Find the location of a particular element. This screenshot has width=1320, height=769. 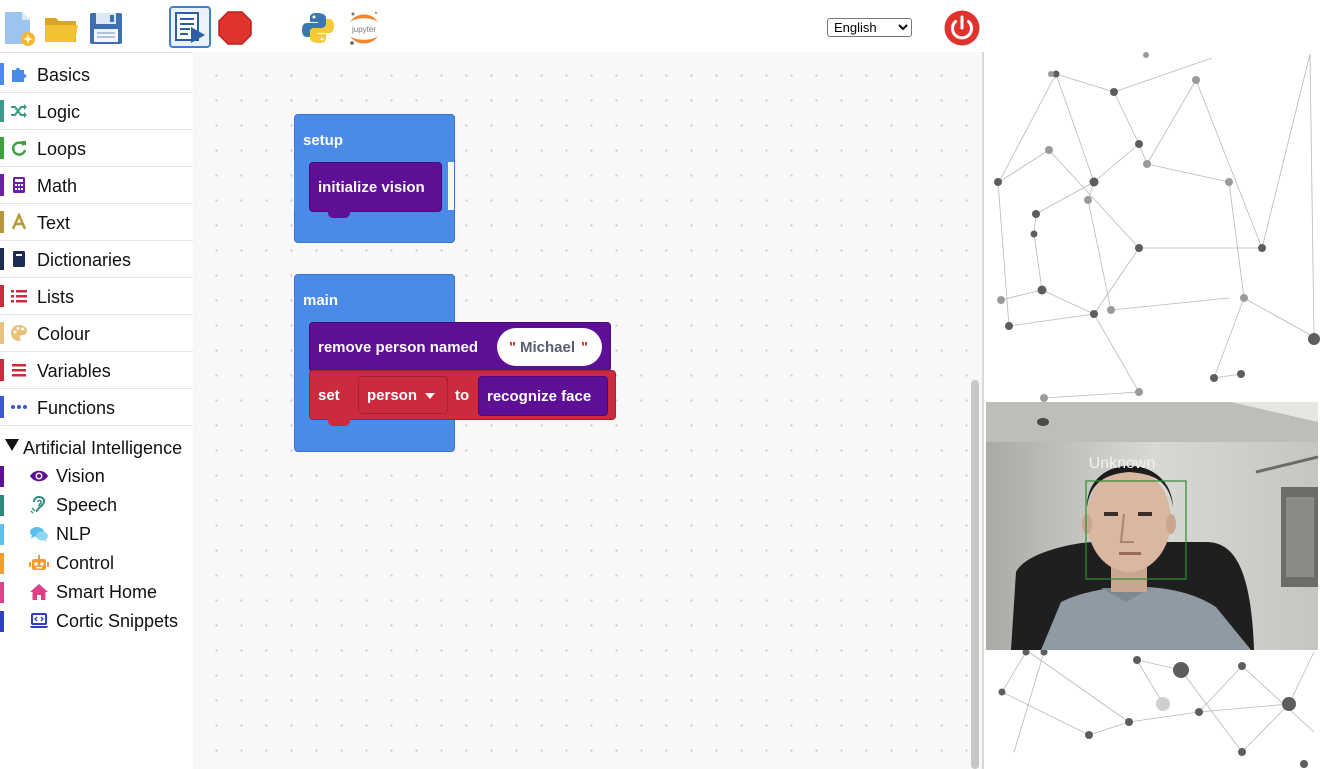

remove-person-label: remove person named is located at coordinates (398, 347).